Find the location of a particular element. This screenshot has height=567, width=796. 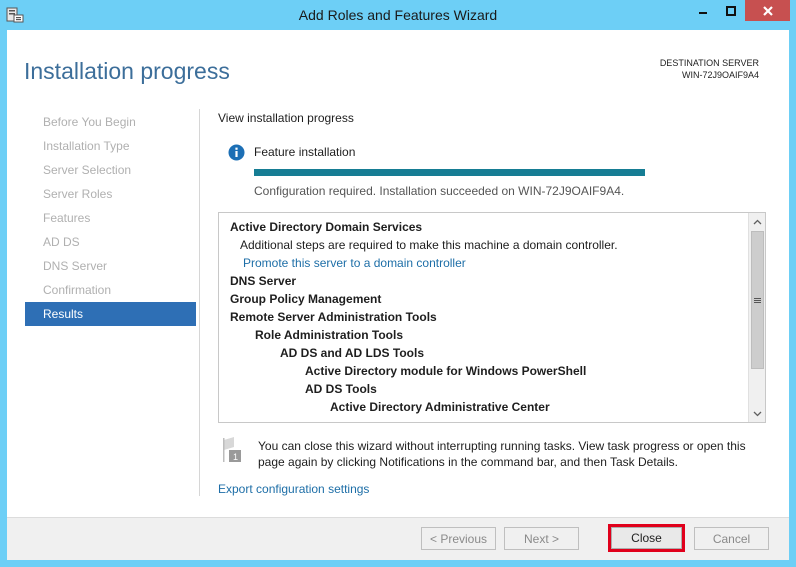

previous-button: < Previous is located at coordinates (458, 538).